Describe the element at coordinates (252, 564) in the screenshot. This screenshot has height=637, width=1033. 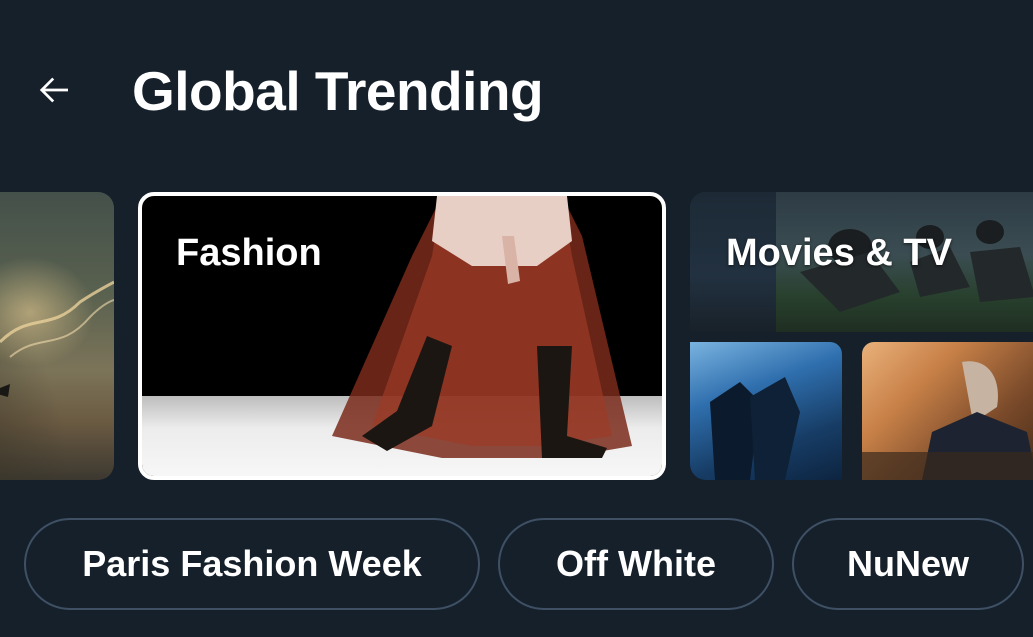
I see `chip-paris-fashion-week: Paris Fashion Week` at that location.